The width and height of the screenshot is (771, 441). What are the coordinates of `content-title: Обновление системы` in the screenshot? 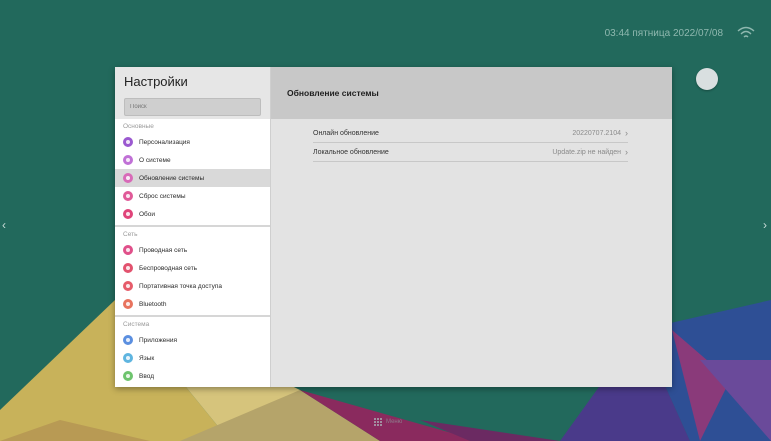 It's located at (471, 93).